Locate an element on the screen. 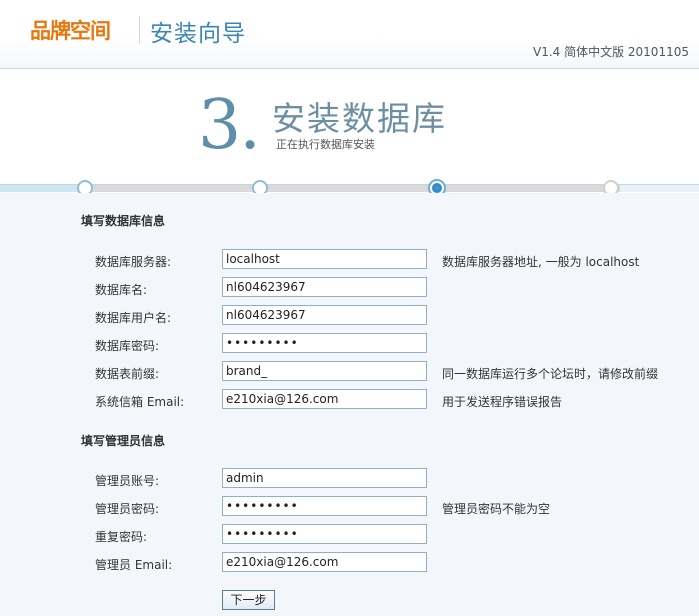  admin-password-note: 管理员密码不能为空 is located at coordinates (496, 509).